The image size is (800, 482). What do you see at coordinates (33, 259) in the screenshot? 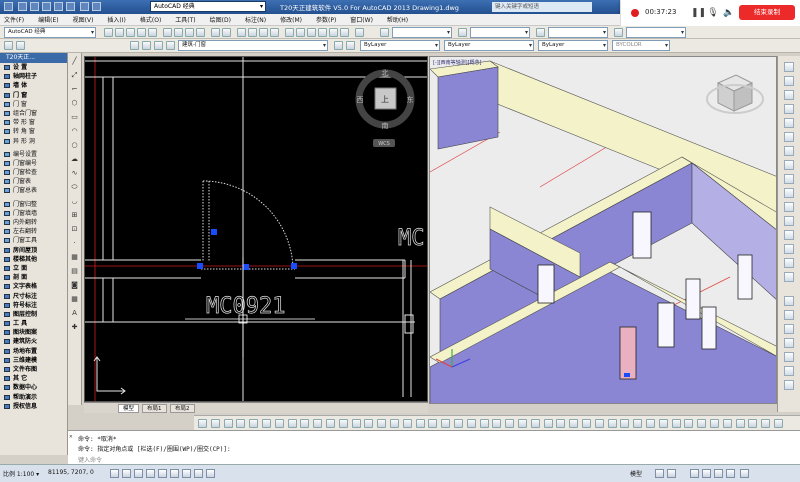
I see `palette-category: 楼梯其他` at bounding box center [33, 259].